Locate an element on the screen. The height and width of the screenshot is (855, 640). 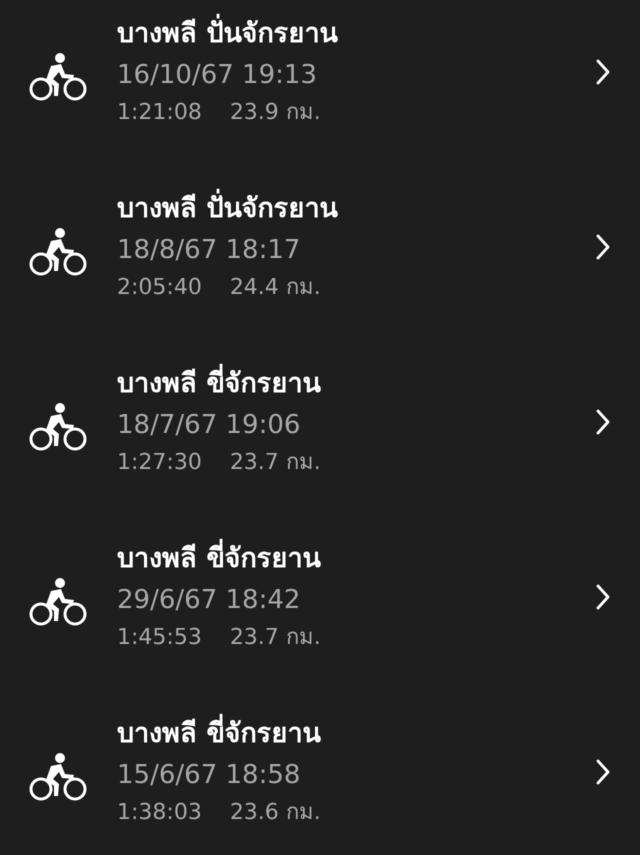
ride-date: 29/6/67 18:42 is located at coordinates (209, 600).